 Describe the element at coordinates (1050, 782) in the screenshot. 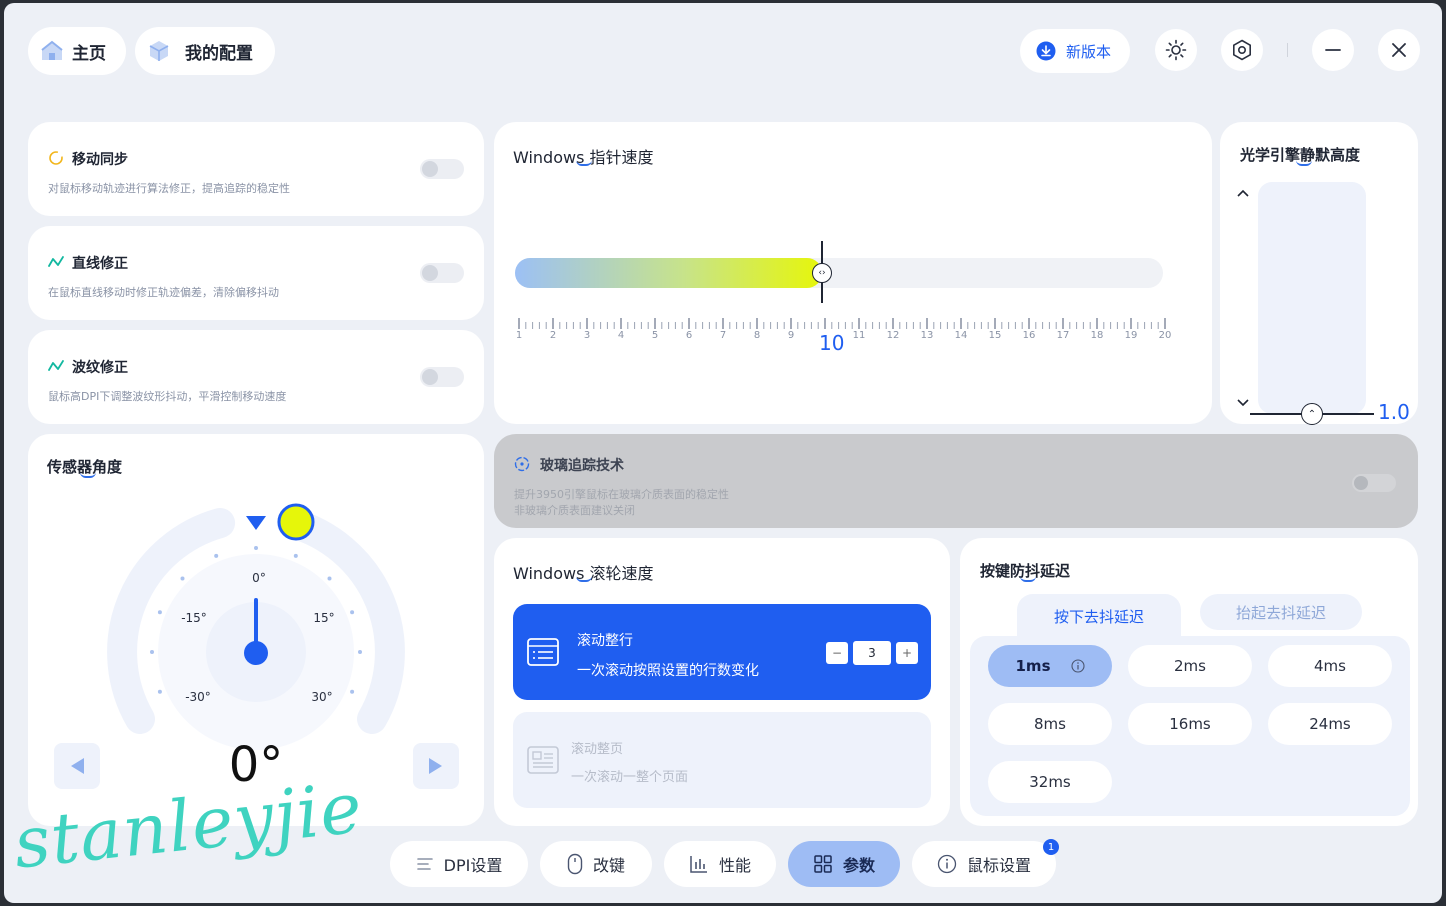

I see `debounce-option-32ms: 32ms` at that location.